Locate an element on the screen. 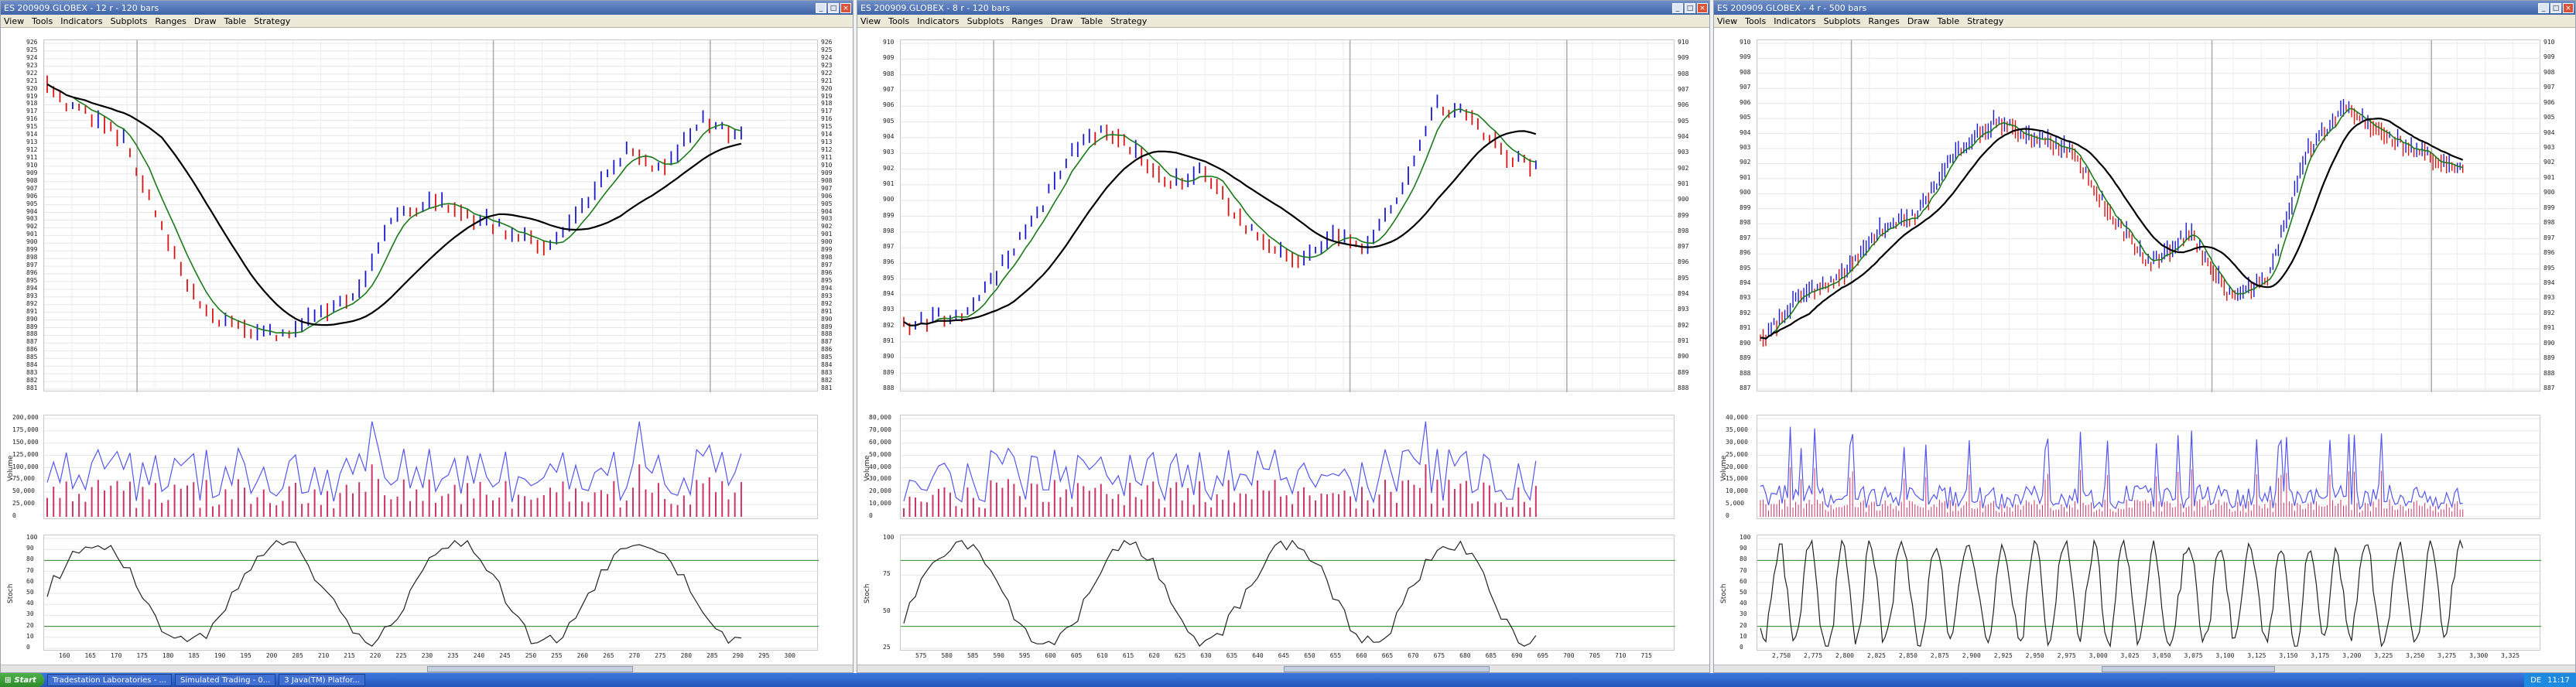  x-axis-tick: 240 is located at coordinates (479, 655).